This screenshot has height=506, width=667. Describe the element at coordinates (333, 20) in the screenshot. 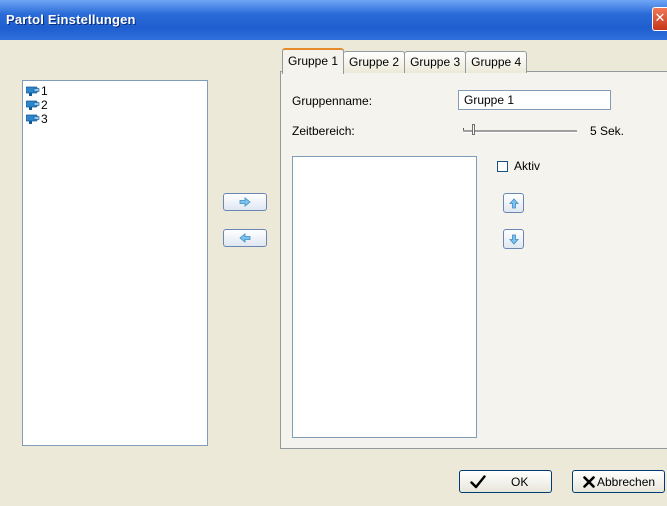

I see `title-bar: Partol Einstellungen ✕` at that location.